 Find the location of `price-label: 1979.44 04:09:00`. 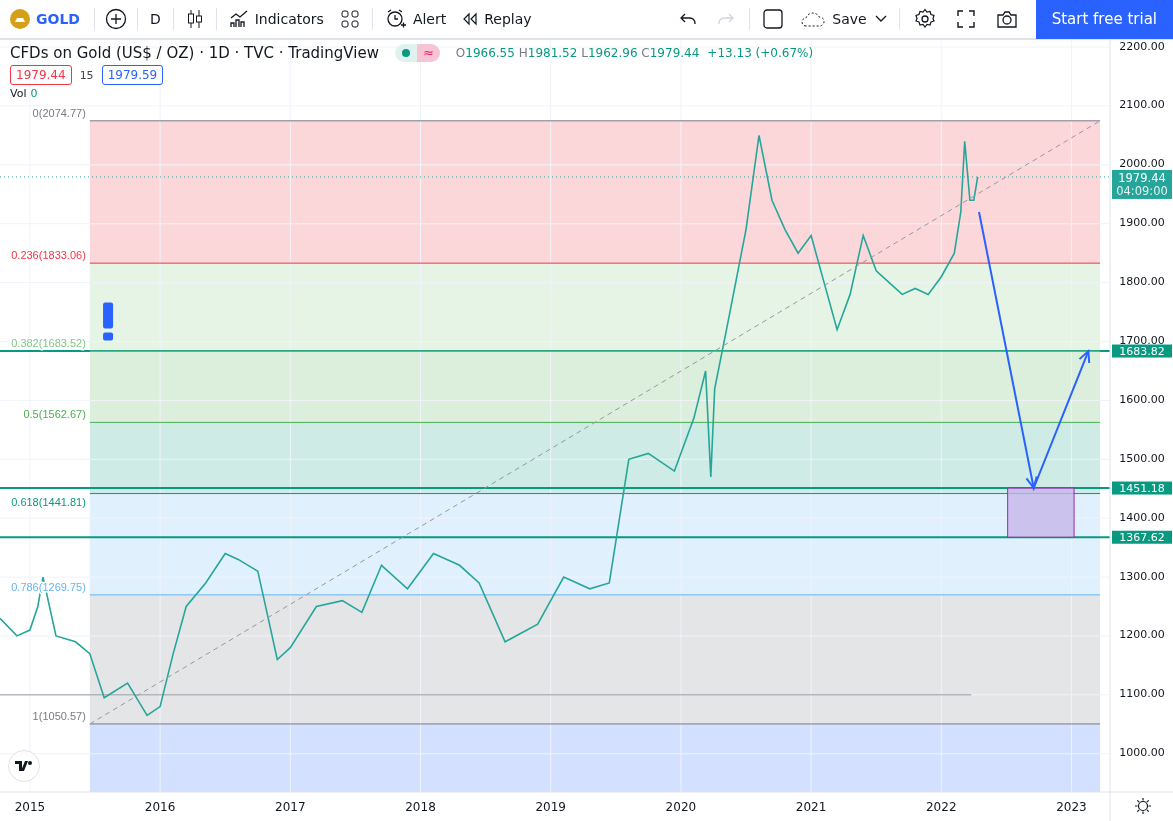

price-label: 1979.44 04:09:00 is located at coordinates (1142, 184).